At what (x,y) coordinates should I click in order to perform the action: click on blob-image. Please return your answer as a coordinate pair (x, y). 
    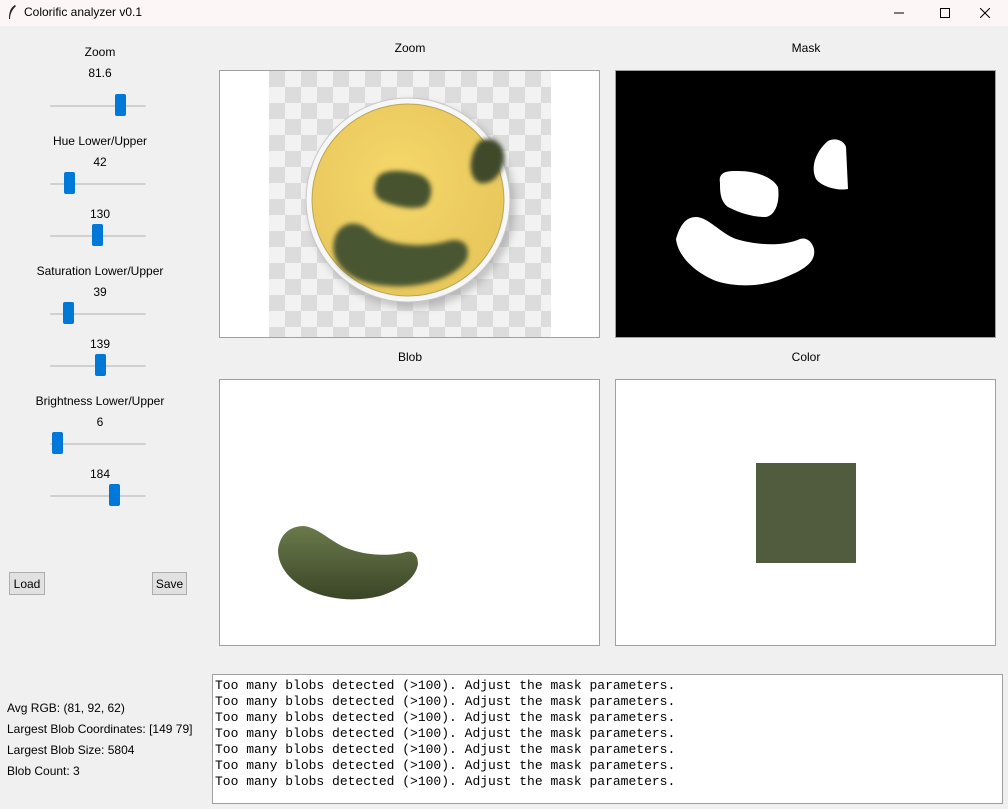
    Looking at the image, I should click on (348, 563).